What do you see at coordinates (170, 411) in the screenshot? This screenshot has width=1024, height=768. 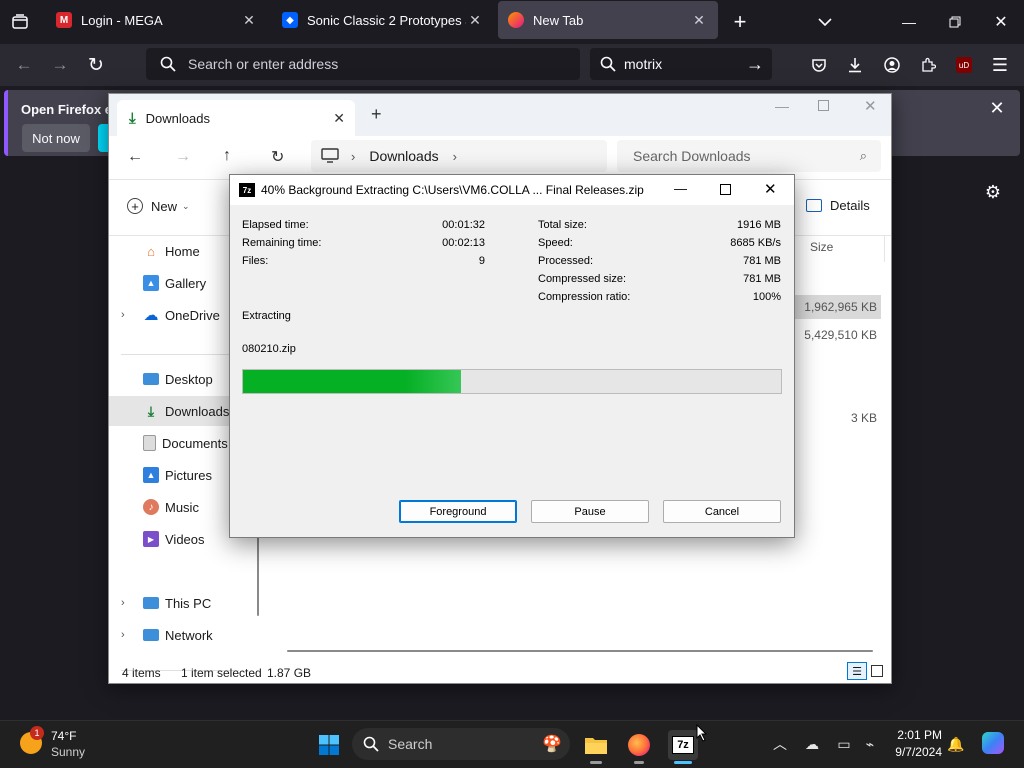 I see `nav-item-downloads: ⤓ Downloads` at bounding box center [170, 411].